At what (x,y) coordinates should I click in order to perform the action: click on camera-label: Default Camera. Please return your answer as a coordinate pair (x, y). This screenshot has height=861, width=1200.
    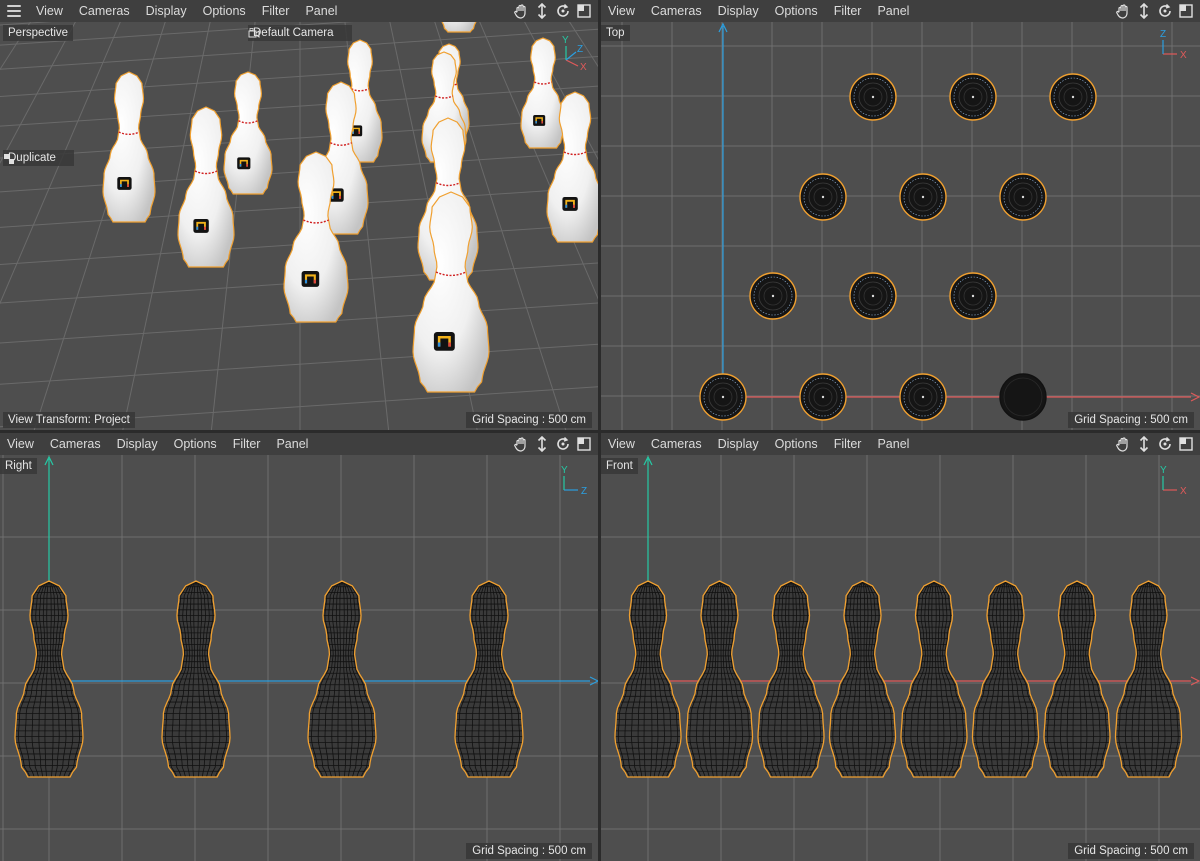
    Looking at the image, I should click on (300, 33).